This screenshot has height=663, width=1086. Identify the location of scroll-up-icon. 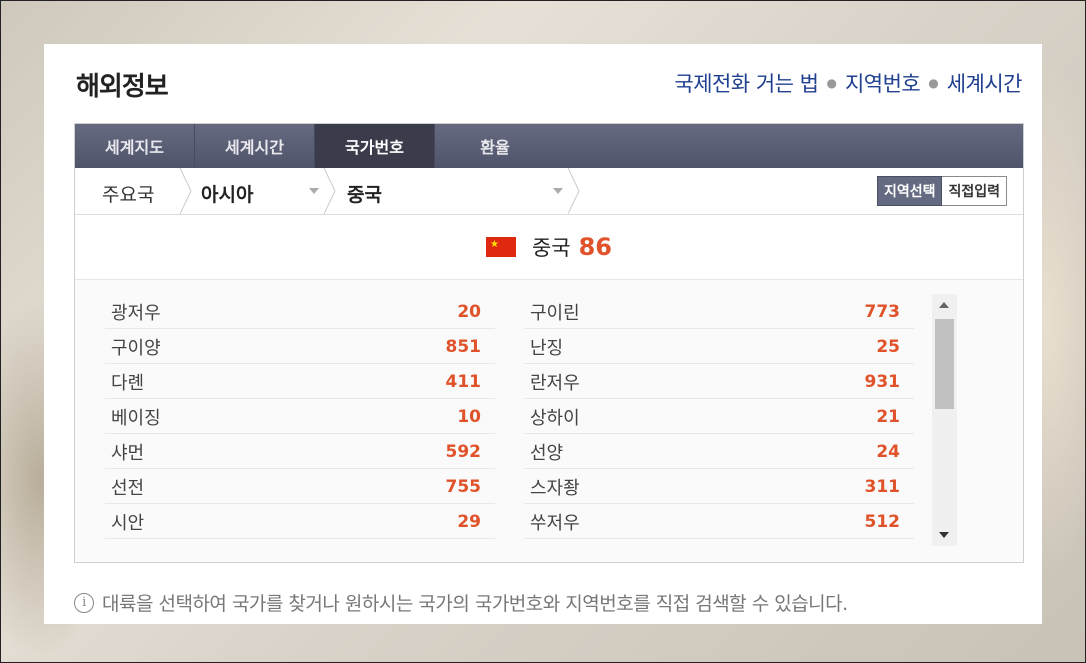
(944, 305).